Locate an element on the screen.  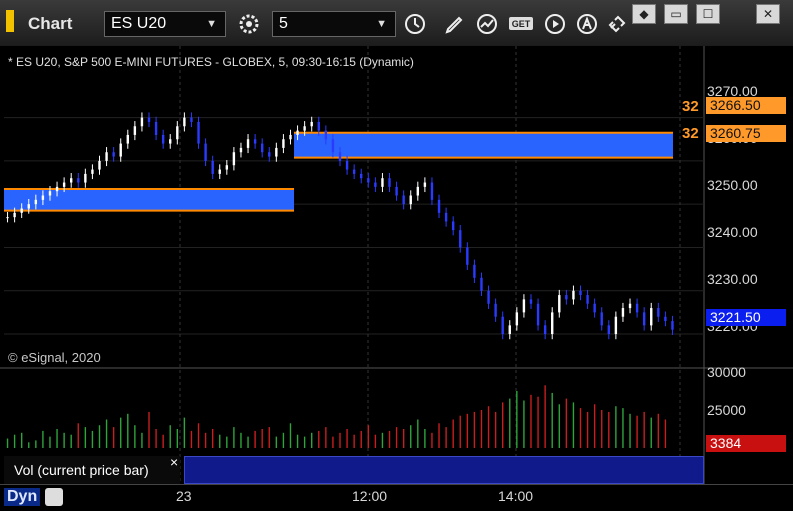
time-tick-0: 23 is located at coordinates (184, 496).